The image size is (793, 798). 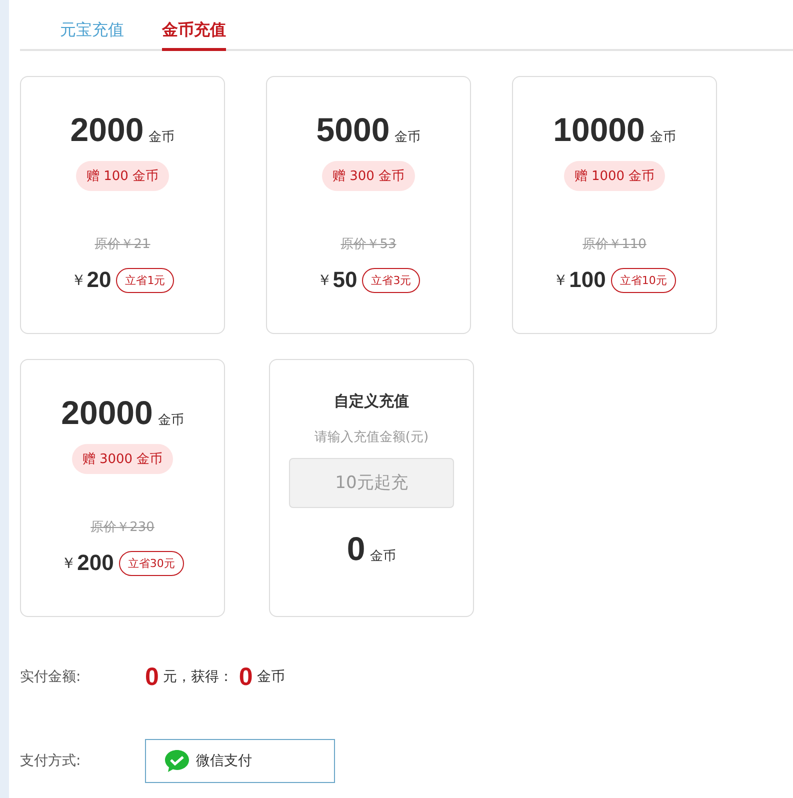 What do you see at coordinates (122, 176) in the screenshot?
I see `bonus-tag: 赠 100 金币` at bounding box center [122, 176].